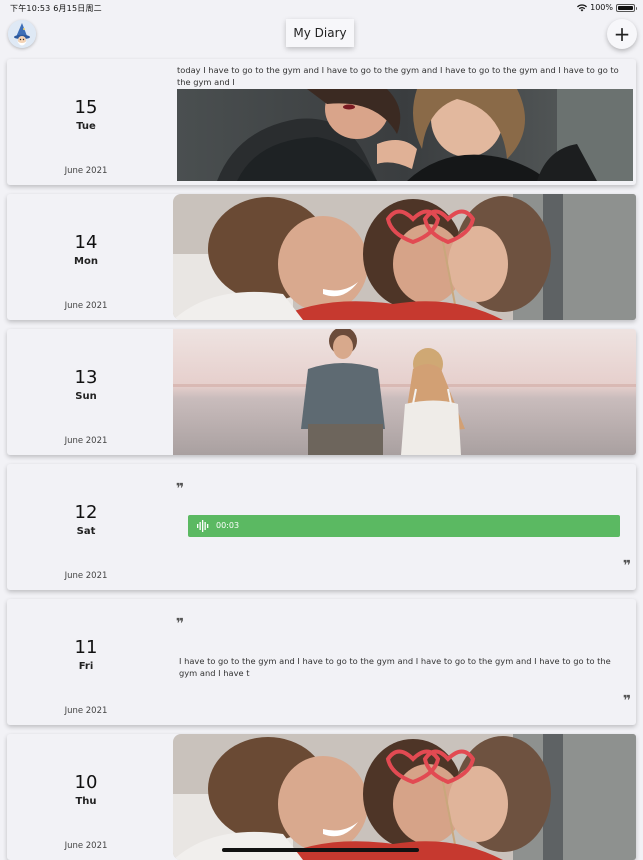  Describe the element at coordinates (86, 782) in the screenshot. I see `entry-day-number: 10` at that location.